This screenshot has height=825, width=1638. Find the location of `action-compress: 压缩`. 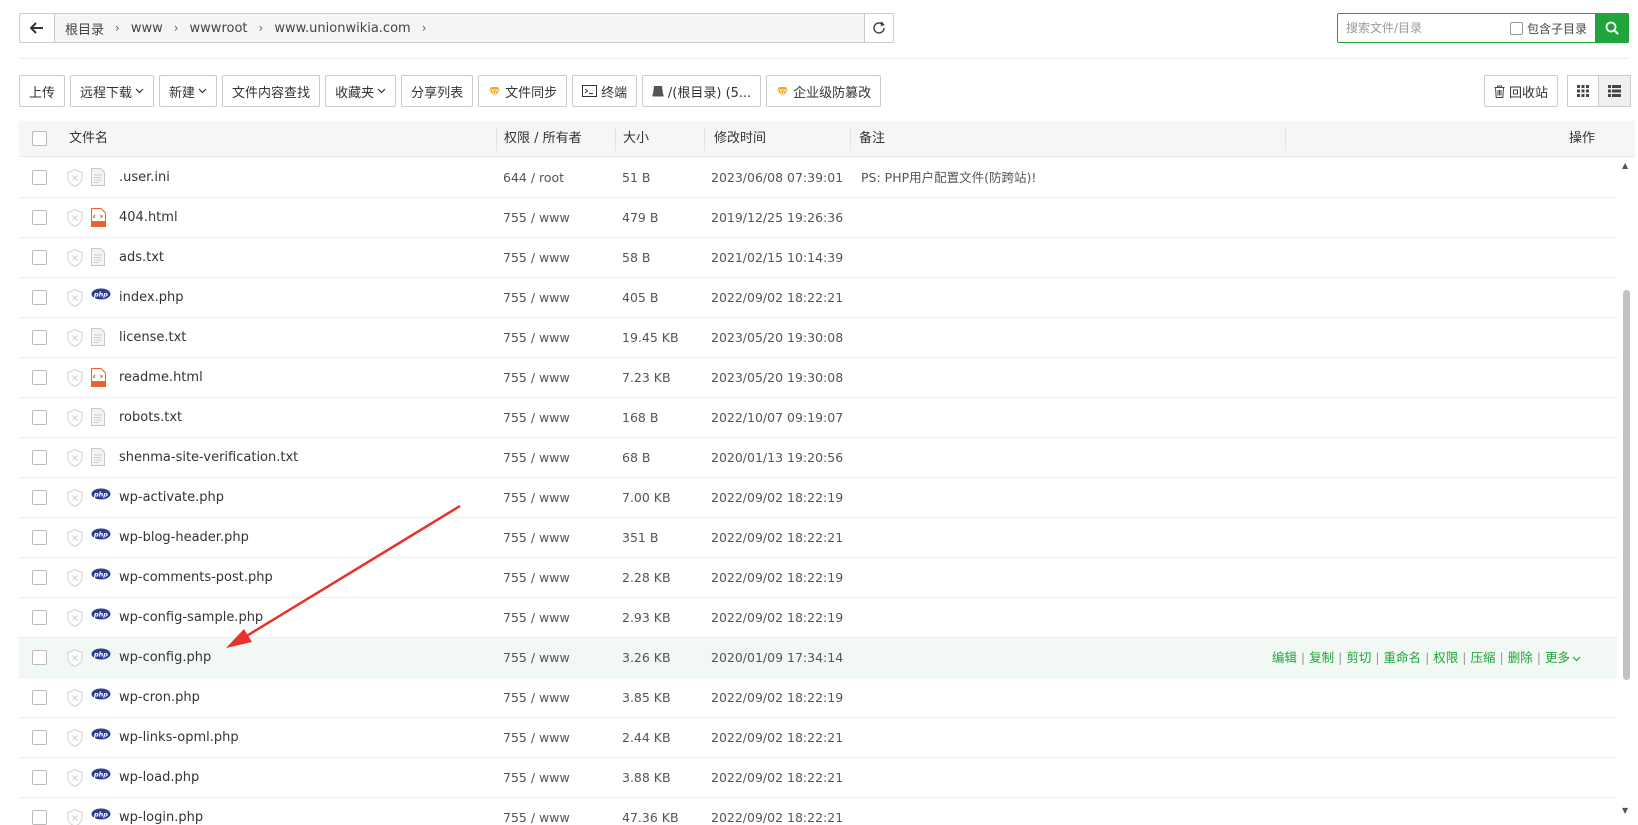

action-compress: 压缩 is located at coordinates (1483, 657).